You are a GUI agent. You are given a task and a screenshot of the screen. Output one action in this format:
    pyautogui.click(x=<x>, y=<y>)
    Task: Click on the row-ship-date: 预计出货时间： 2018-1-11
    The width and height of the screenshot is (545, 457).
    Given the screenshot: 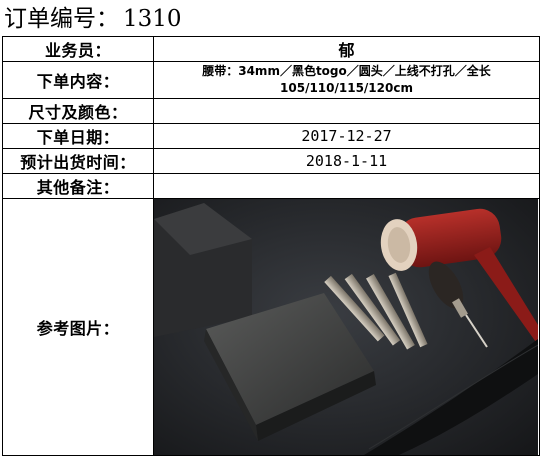 What is the action you would take?
    pyautogui.click(x=271, y=161)
    